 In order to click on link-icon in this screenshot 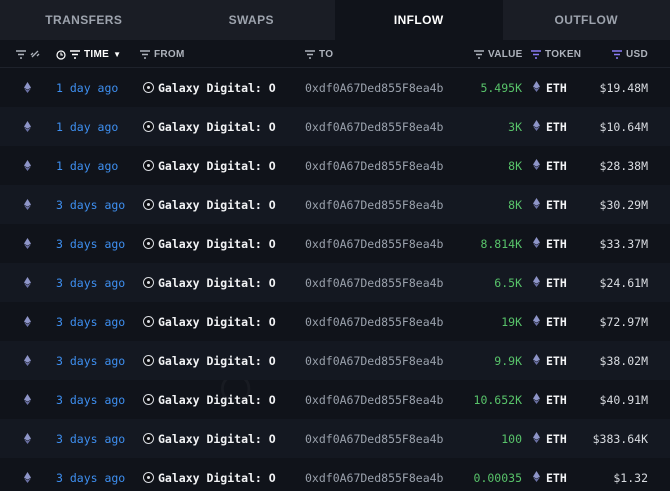, I will do `click(35, 54)`.